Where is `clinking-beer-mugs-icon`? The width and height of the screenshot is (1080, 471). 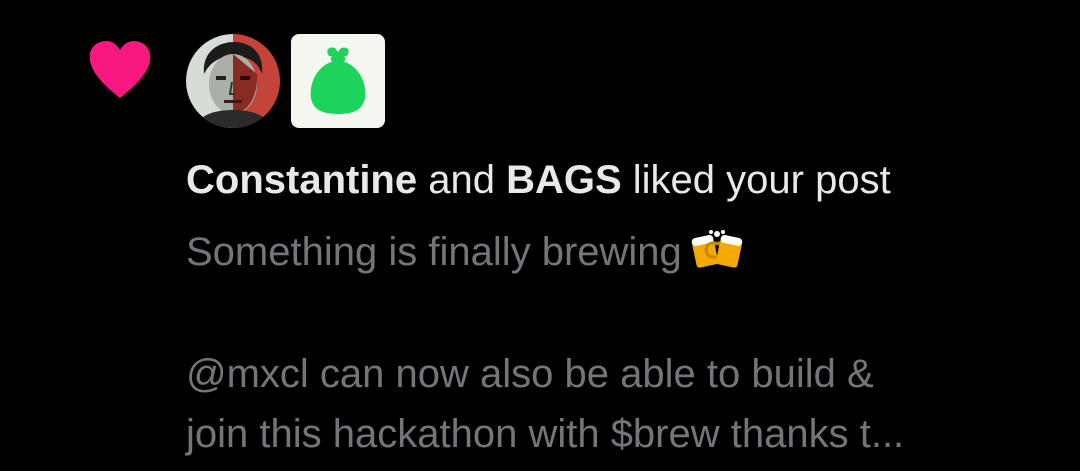
clinking-beer-mugs-icon is located at coordinates (717, 249).